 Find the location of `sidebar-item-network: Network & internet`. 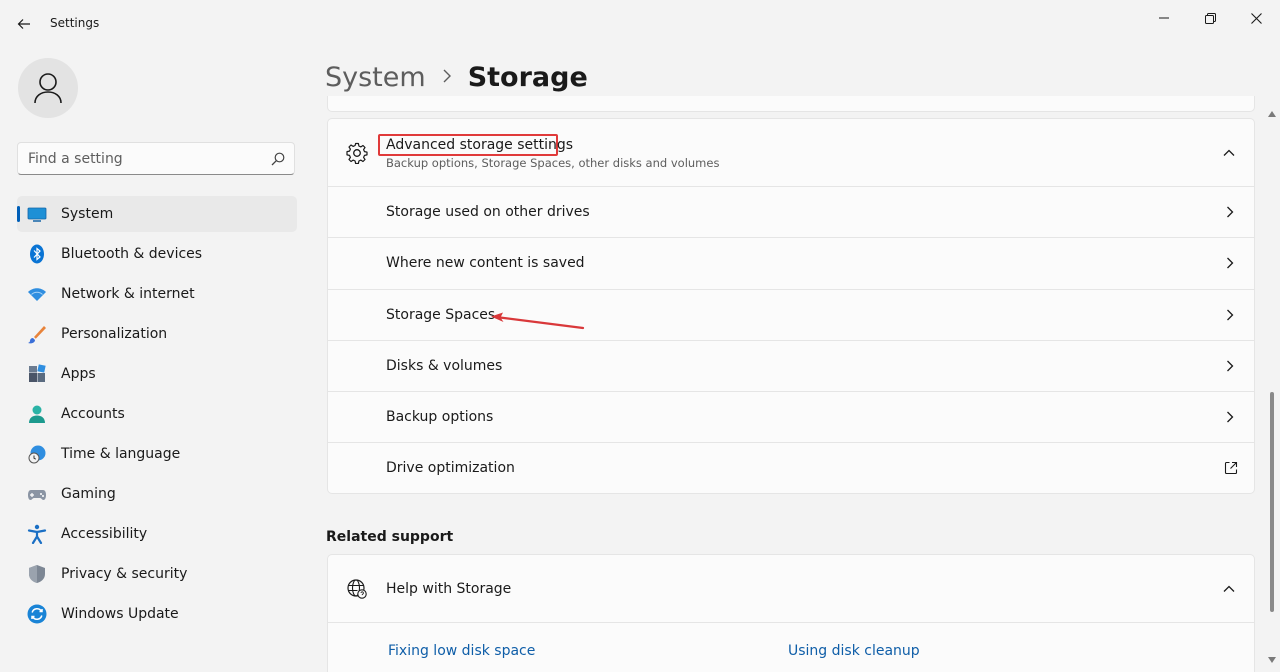

sidebar-item-network: Network & internet is located at coordinates (157, 294).